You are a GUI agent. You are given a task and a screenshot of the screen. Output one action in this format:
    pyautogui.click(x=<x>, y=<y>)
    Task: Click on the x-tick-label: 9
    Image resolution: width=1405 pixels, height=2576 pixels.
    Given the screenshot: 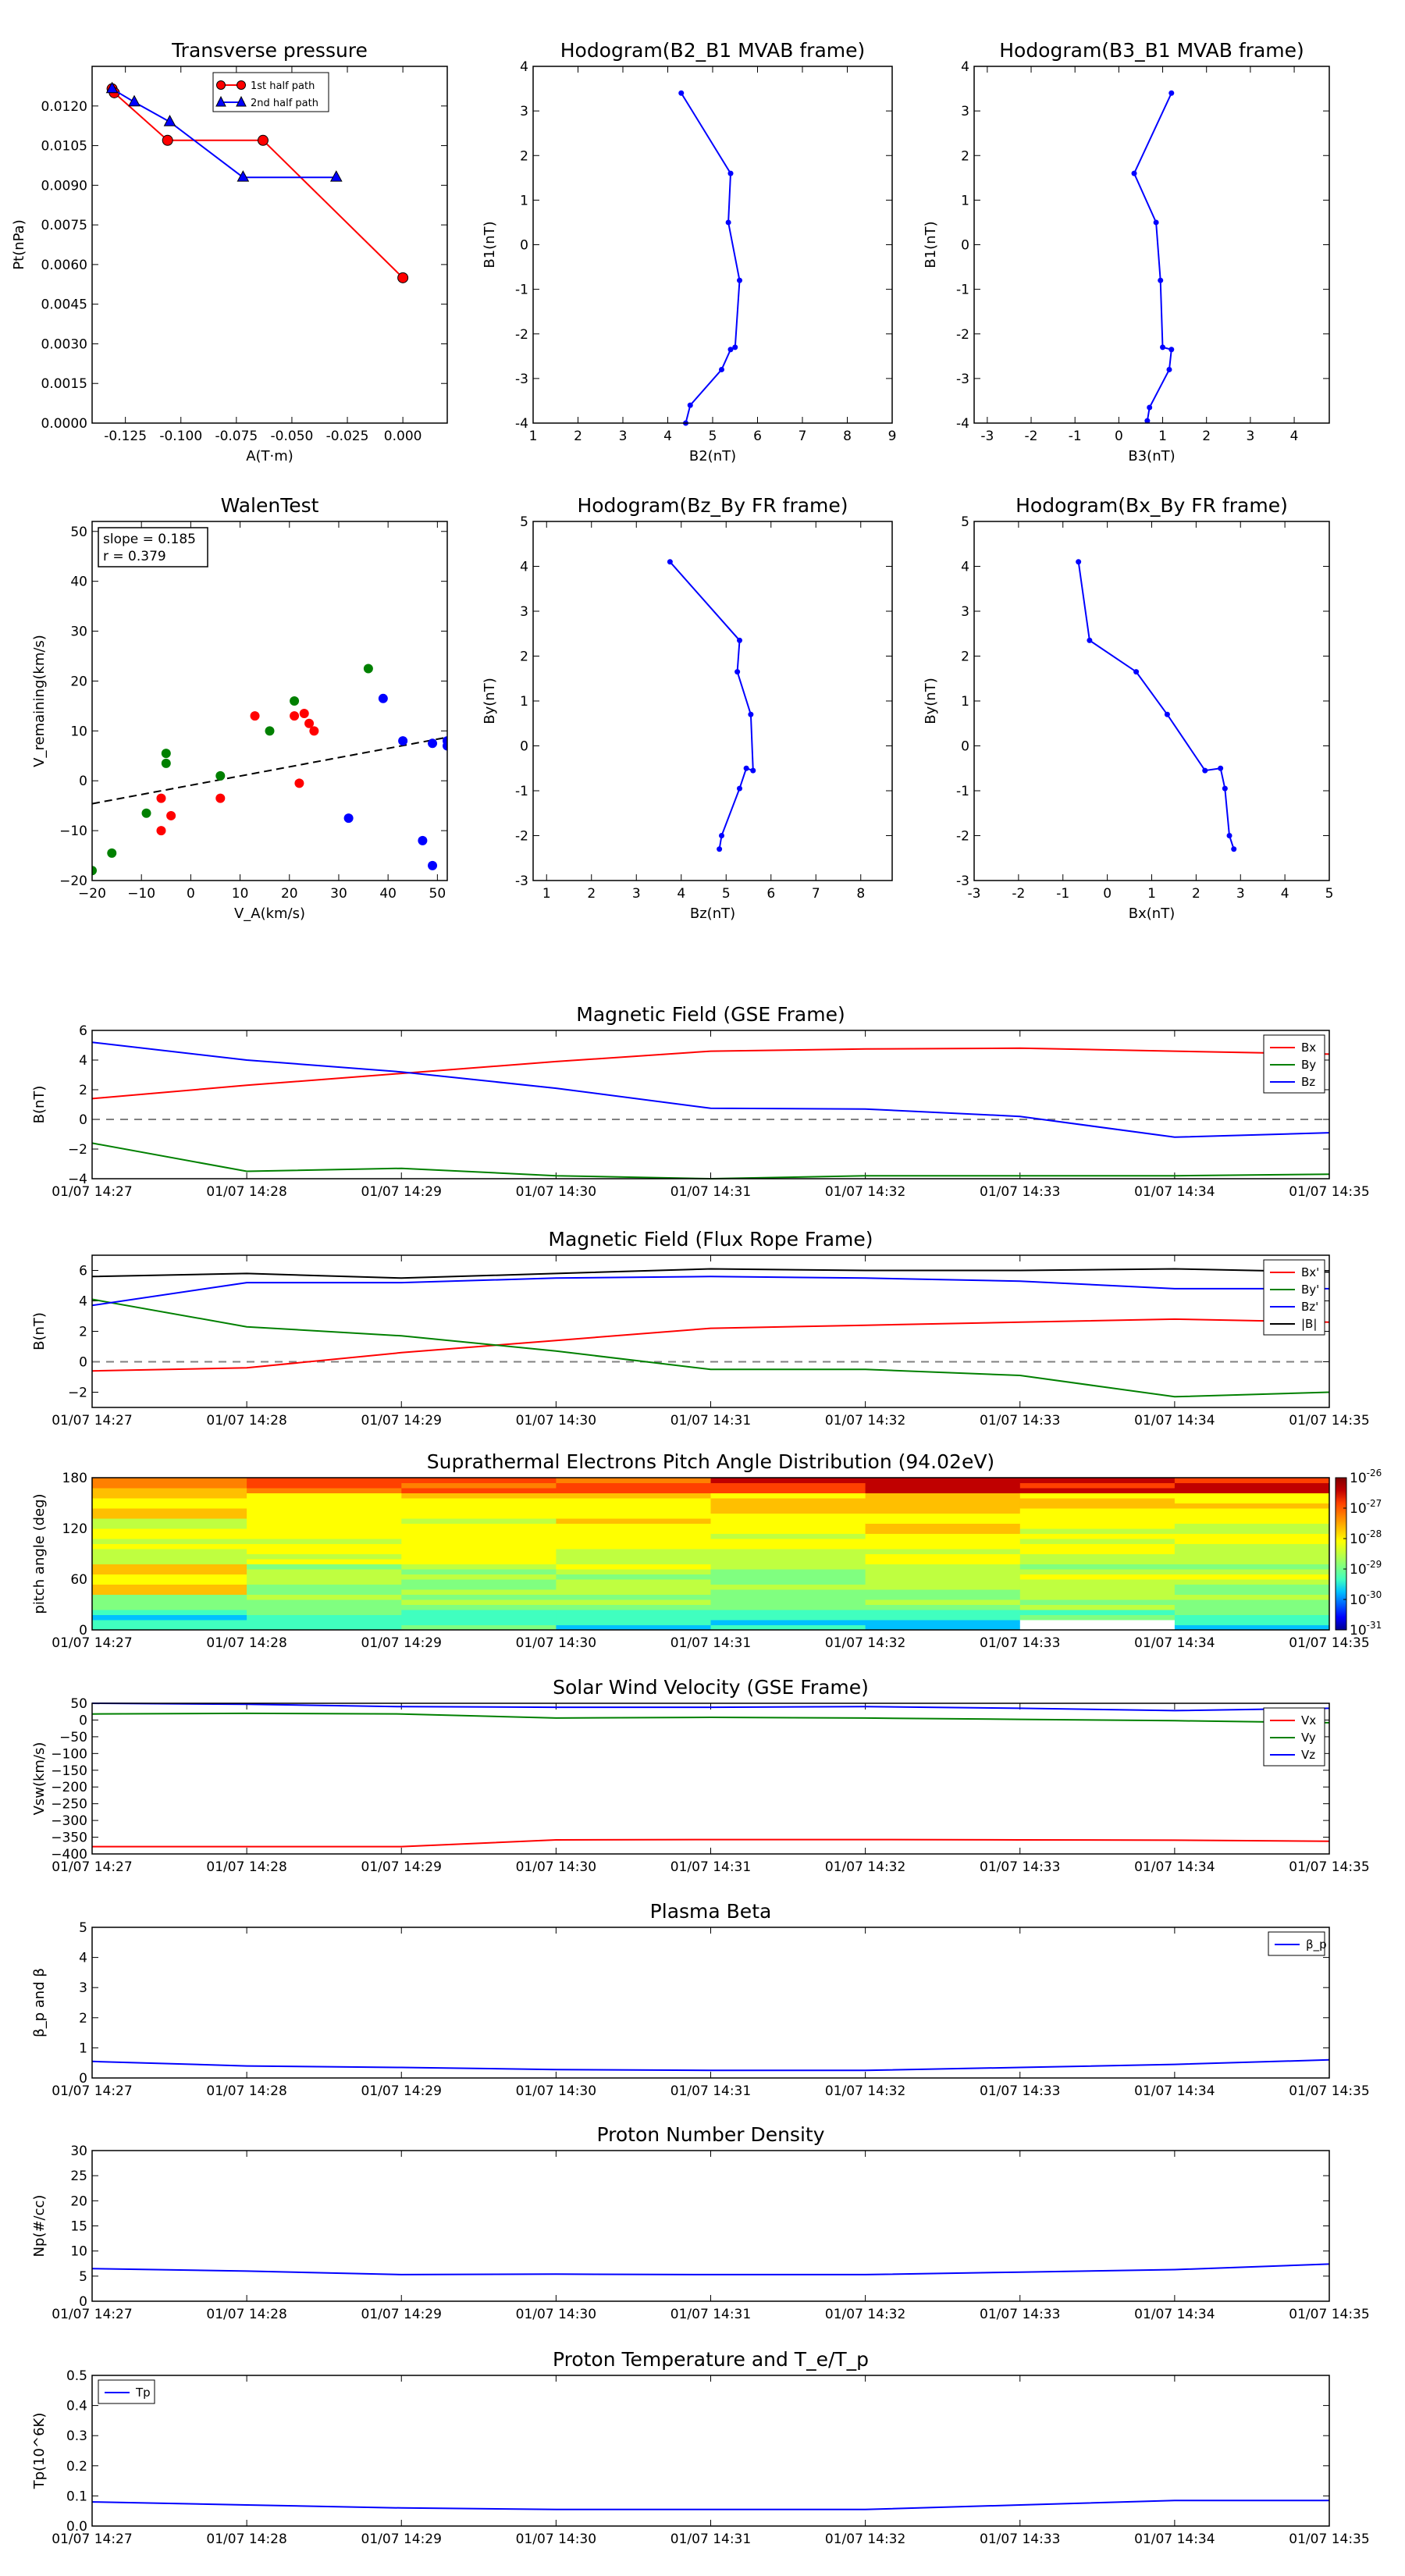 What is the action you would take?
    pyautogui.click(x=892, y=436)
    